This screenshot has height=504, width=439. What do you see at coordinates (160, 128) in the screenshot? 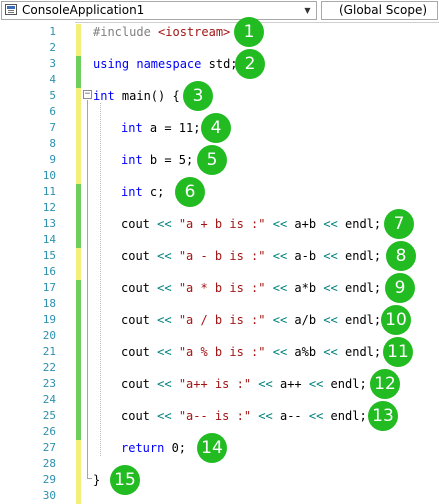
I see `code-line: int a = 11;` at bounding box center [160, 128].